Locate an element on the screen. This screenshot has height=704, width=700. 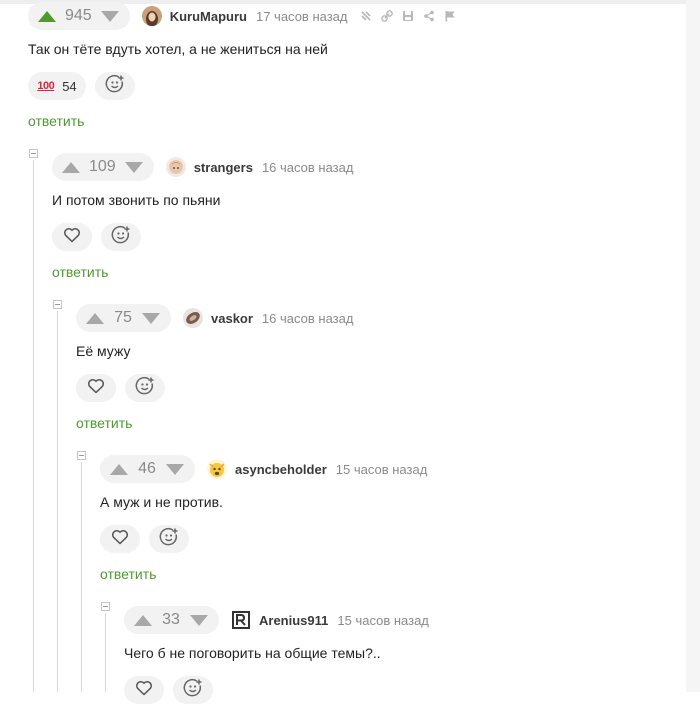
author-name: Arenius911 is located at coordinates (293, 620).